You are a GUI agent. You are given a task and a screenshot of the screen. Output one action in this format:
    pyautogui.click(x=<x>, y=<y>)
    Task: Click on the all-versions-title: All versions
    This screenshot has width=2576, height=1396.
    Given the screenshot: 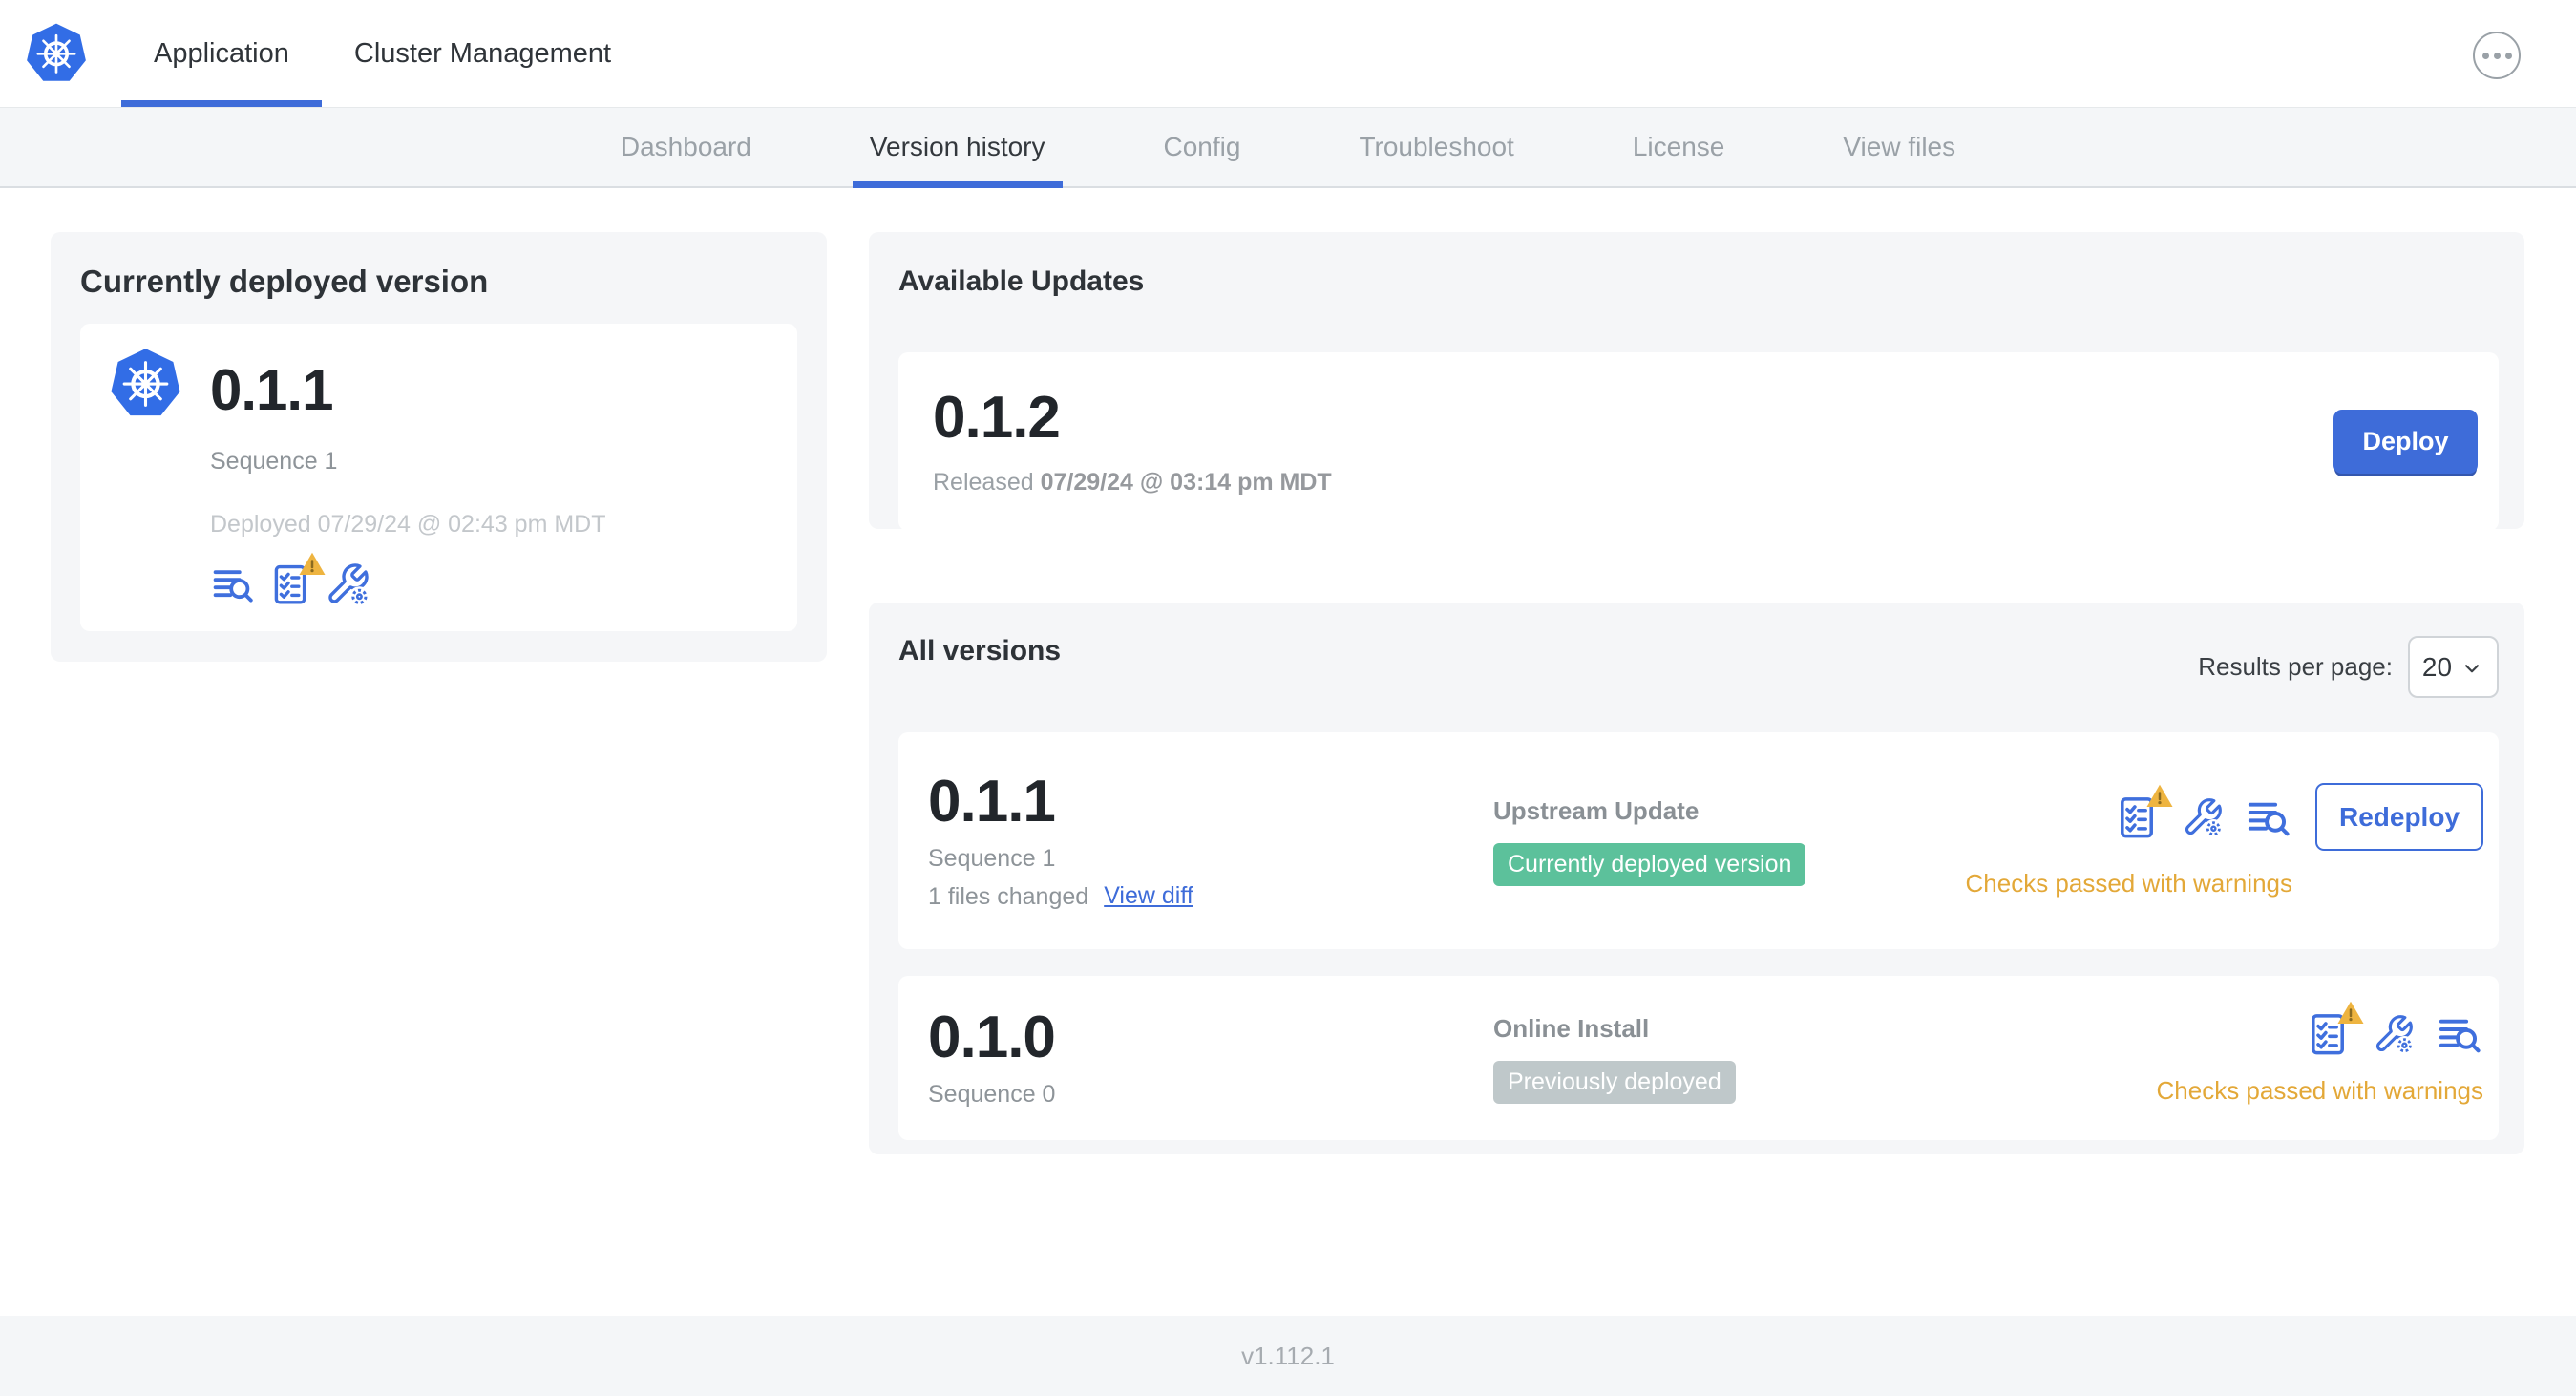 What is the action you would take?
    pyautogui.click(x=980, y=650)
    